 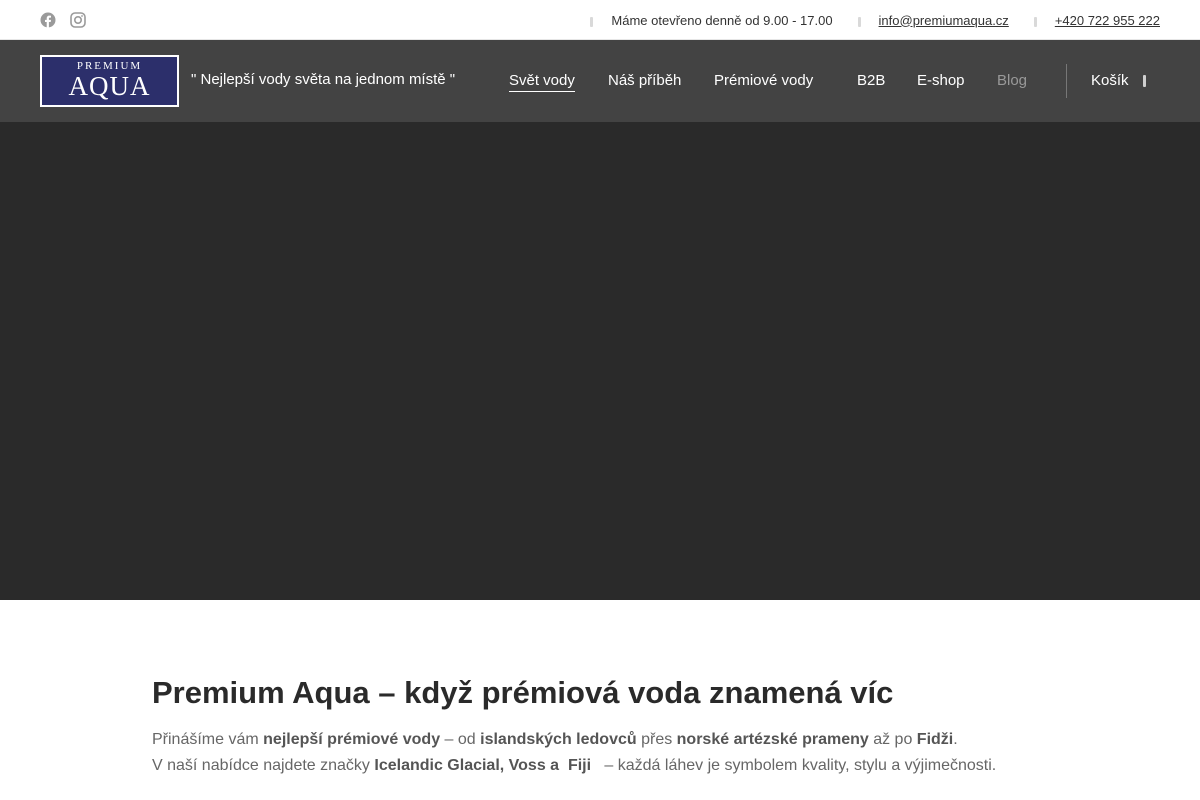 What do you see at coordinates (860, 21) in the screenshot?
I see `envelope-icon` at bounding box center [860, 21].